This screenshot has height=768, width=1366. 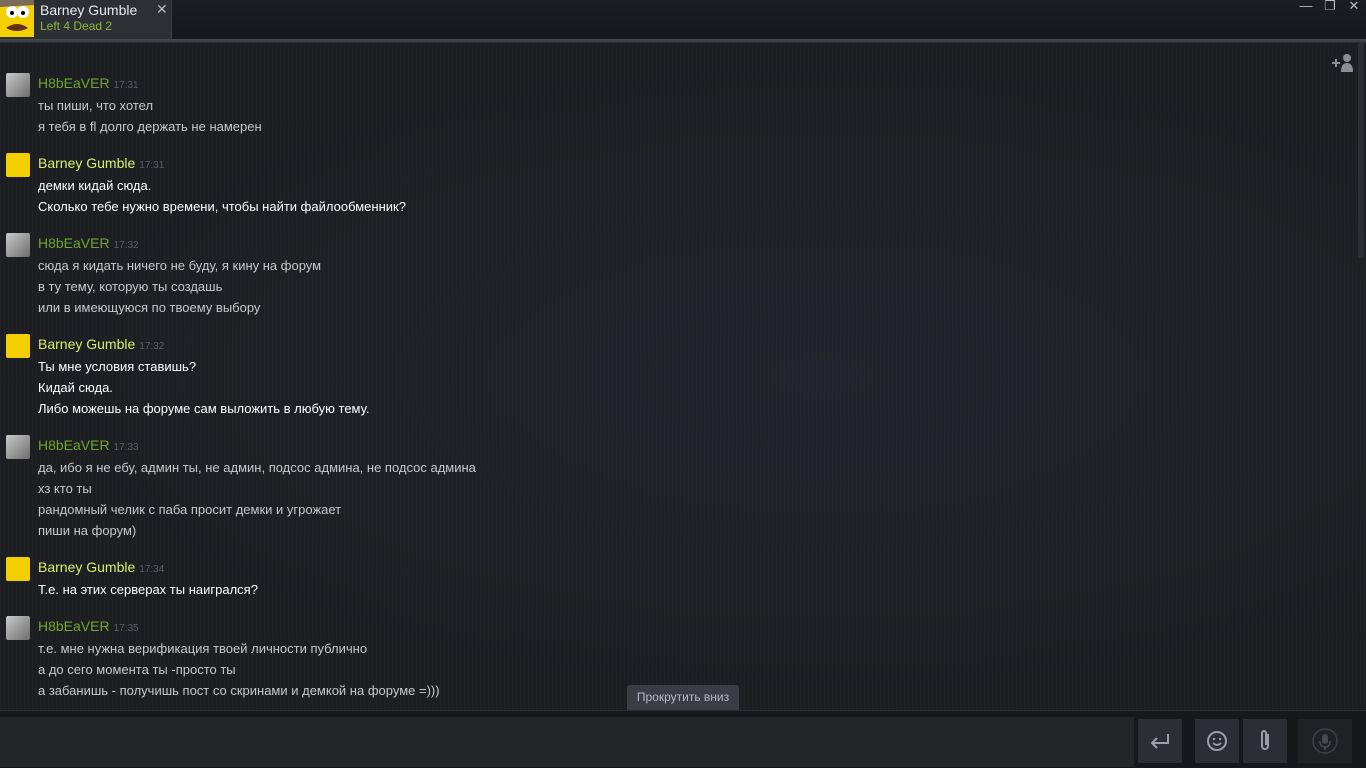 I want to click on message-line: или в имеющуюся по твоему выбору, so click(x=149, y=307).